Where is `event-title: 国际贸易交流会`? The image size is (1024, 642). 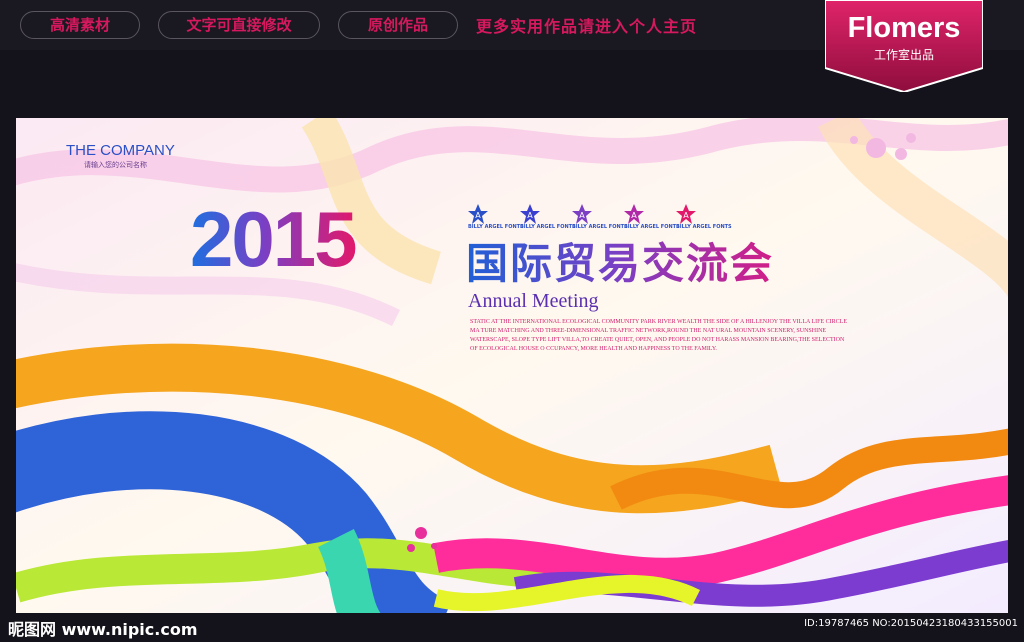
event-title: 国际贸易交流会 is located at coordinates (620, 263).